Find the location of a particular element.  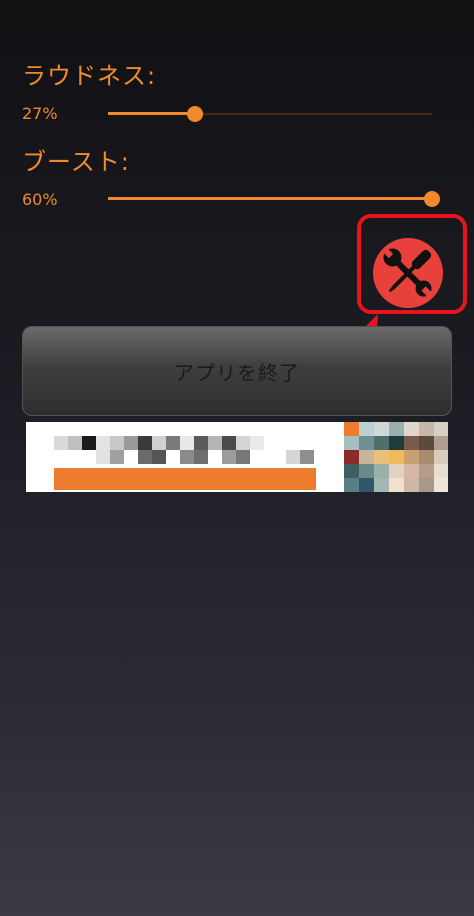

loudness-label: ラウドネス: is located at coordinates (89, 76).